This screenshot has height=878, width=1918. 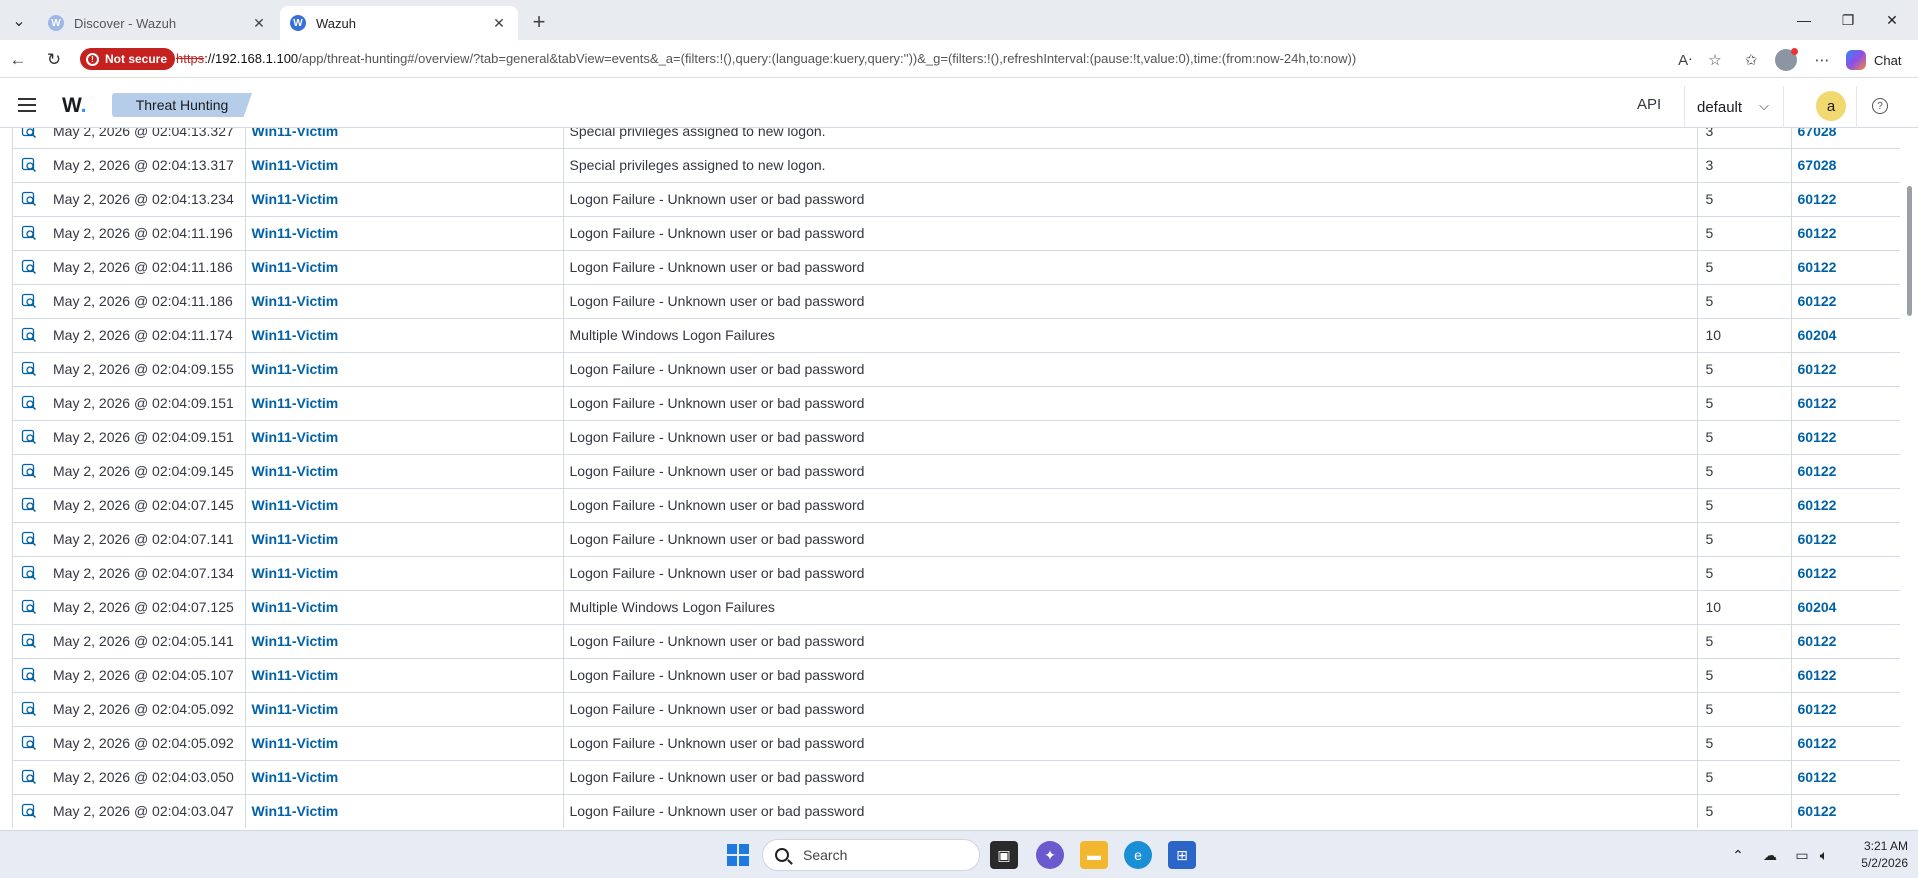 I want to click on reload-icon: ↻, so click(x=54, y=60).